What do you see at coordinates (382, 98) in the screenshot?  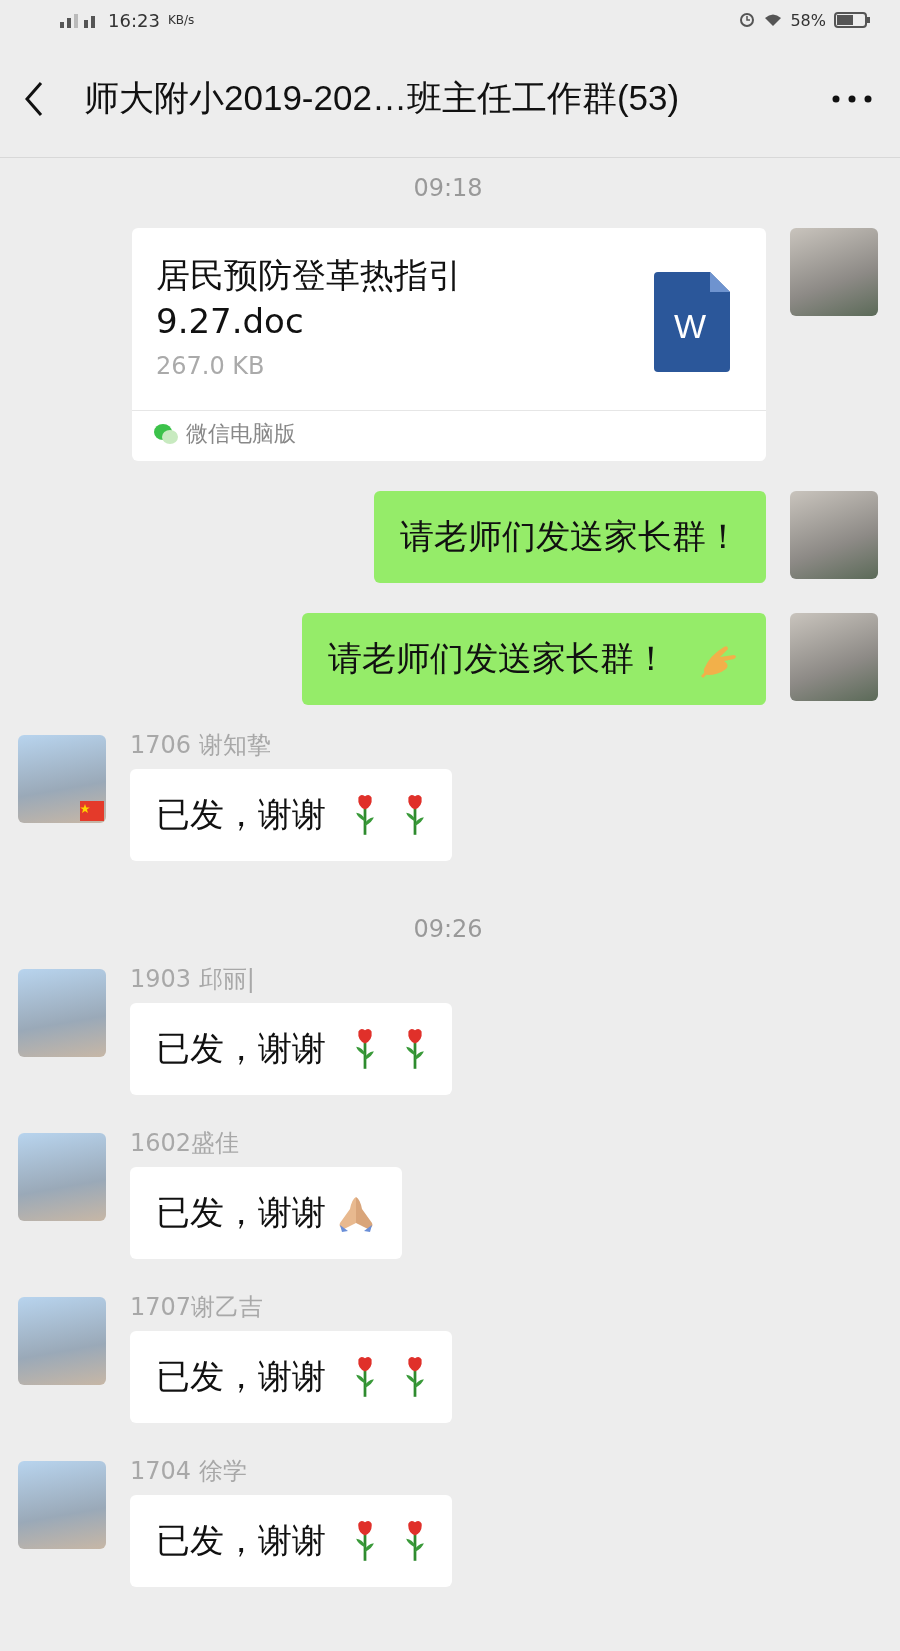 I see `chat-title: 师大附小2019-202…班主任工作群(53)` at bounding box center [382, 98].